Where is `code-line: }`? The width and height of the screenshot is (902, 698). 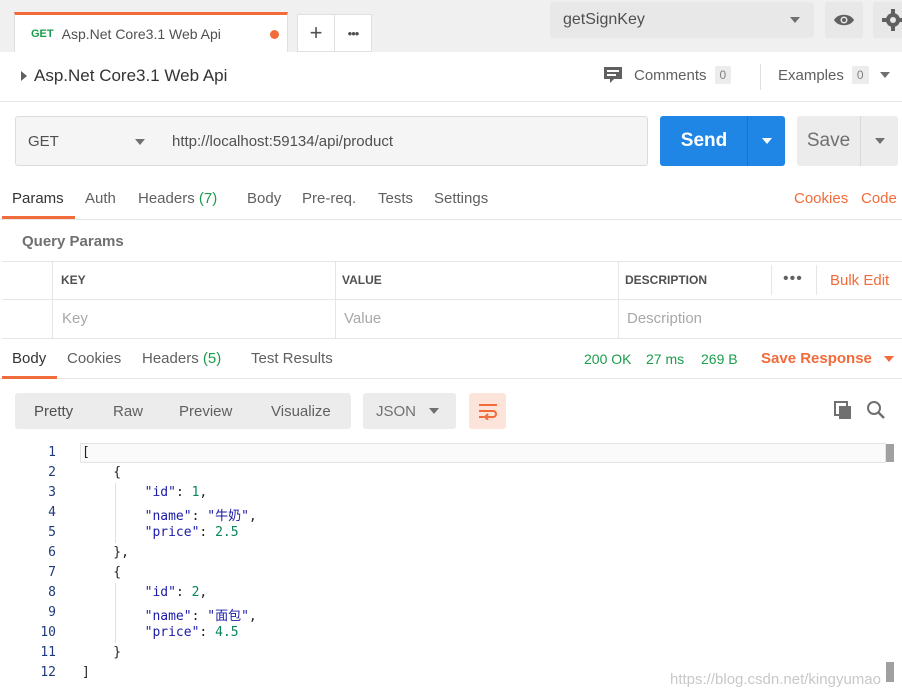 code-line: } is located at coordinates (102, 652).